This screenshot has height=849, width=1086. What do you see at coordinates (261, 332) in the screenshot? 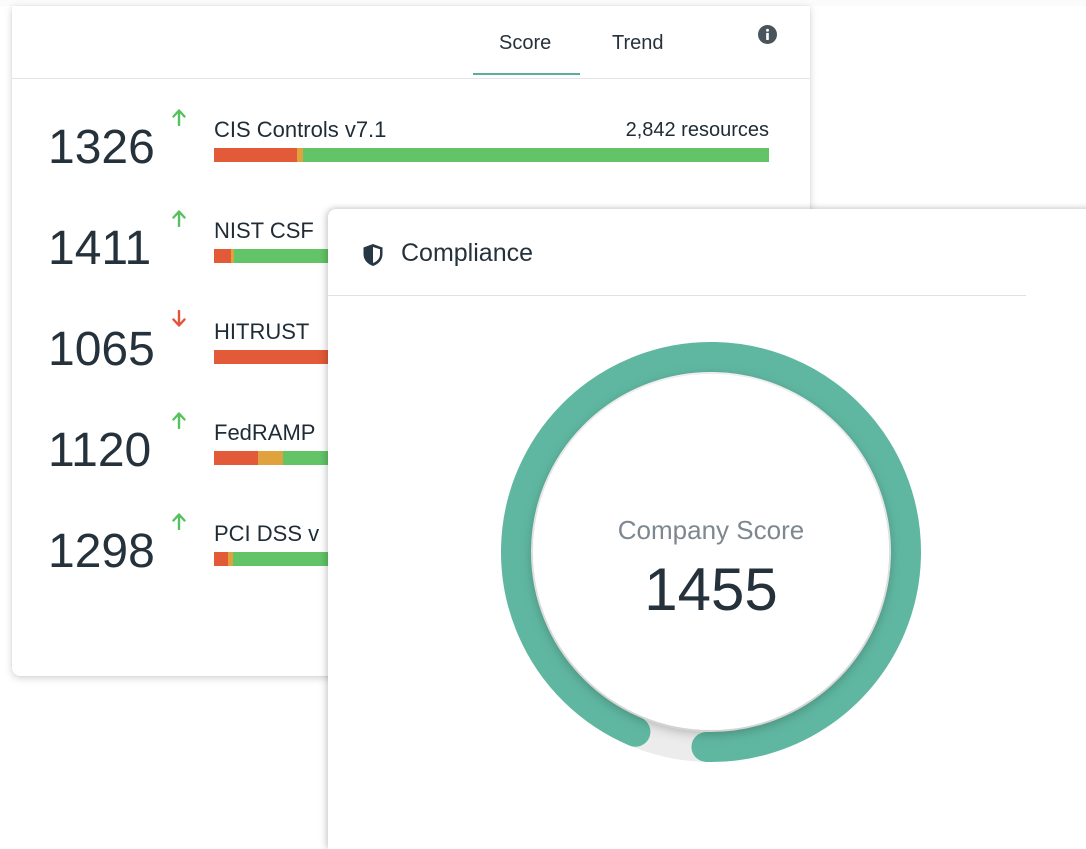
I see `framework-name: HITRUST` at bounding box center [261, 332].